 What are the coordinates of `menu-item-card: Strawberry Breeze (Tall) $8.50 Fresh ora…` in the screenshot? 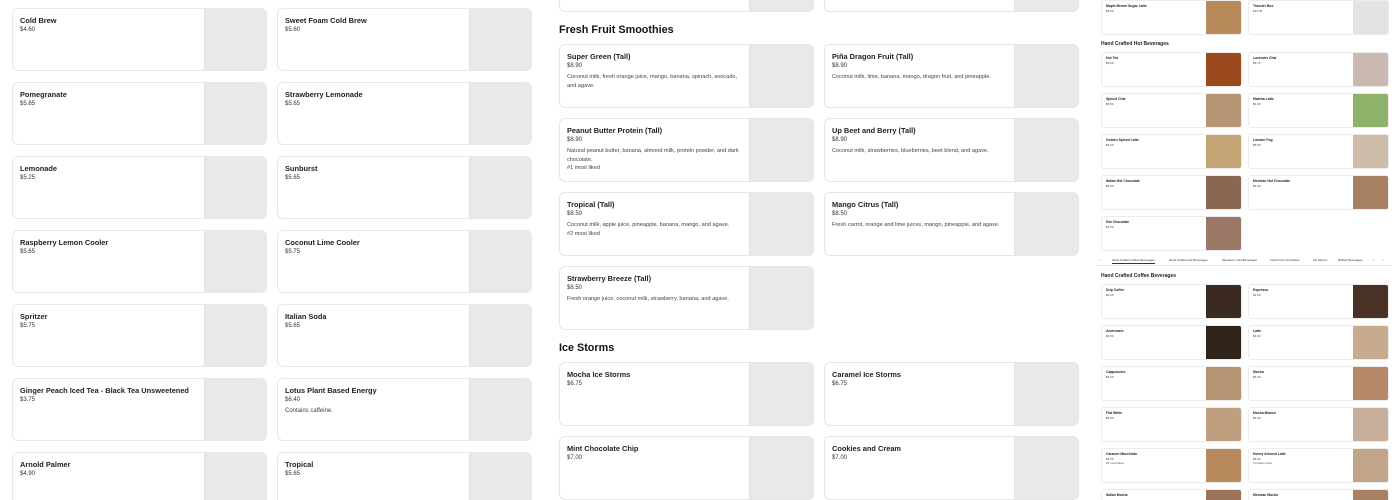 It's located at (686, 298).